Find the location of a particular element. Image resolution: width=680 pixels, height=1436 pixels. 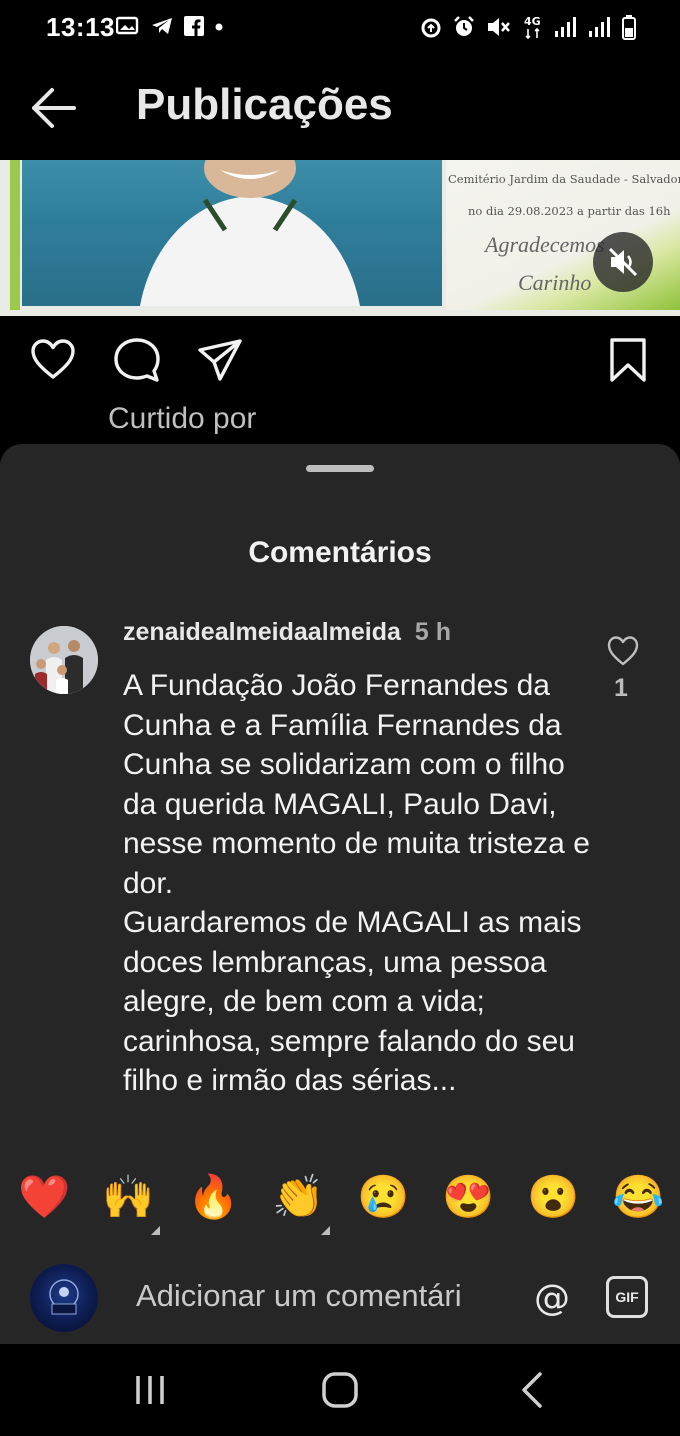

comment-author: zenaidealmeidaalmeida 5 h is located at coordinates (287, 632).